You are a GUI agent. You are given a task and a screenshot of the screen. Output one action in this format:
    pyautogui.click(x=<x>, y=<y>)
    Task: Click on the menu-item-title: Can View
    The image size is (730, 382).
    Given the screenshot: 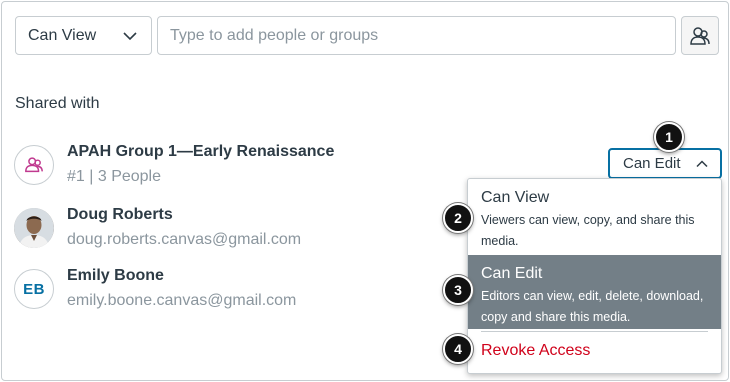 What is the action you would take?
    pyautogui.click(x=515, y=197)
    